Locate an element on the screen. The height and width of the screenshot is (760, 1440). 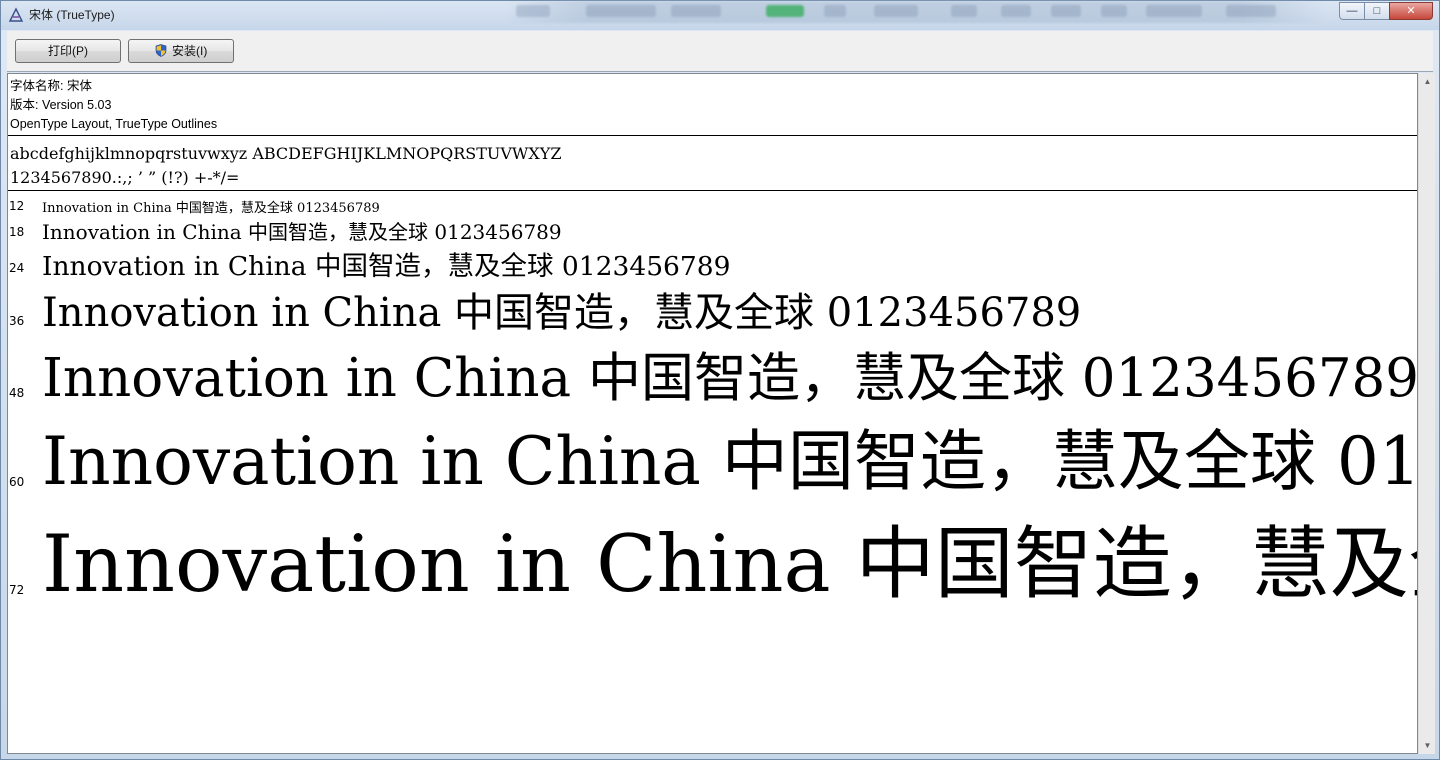
sample-size-label: 12 is located at coordinates (17, 206).